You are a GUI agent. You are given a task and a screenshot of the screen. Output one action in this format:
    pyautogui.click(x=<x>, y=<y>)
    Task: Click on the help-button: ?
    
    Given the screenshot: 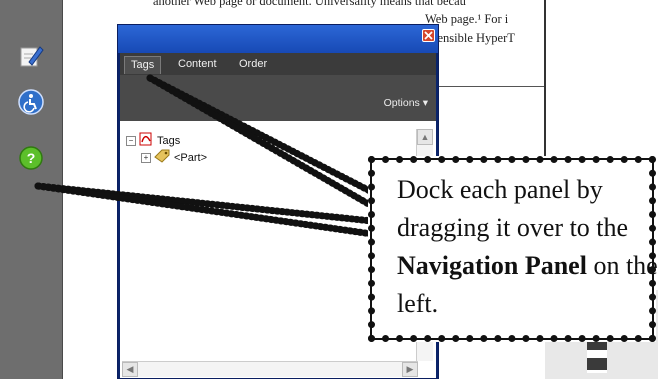 What is the action you would take?
    pyautogui.click(x=31, y=158)
    